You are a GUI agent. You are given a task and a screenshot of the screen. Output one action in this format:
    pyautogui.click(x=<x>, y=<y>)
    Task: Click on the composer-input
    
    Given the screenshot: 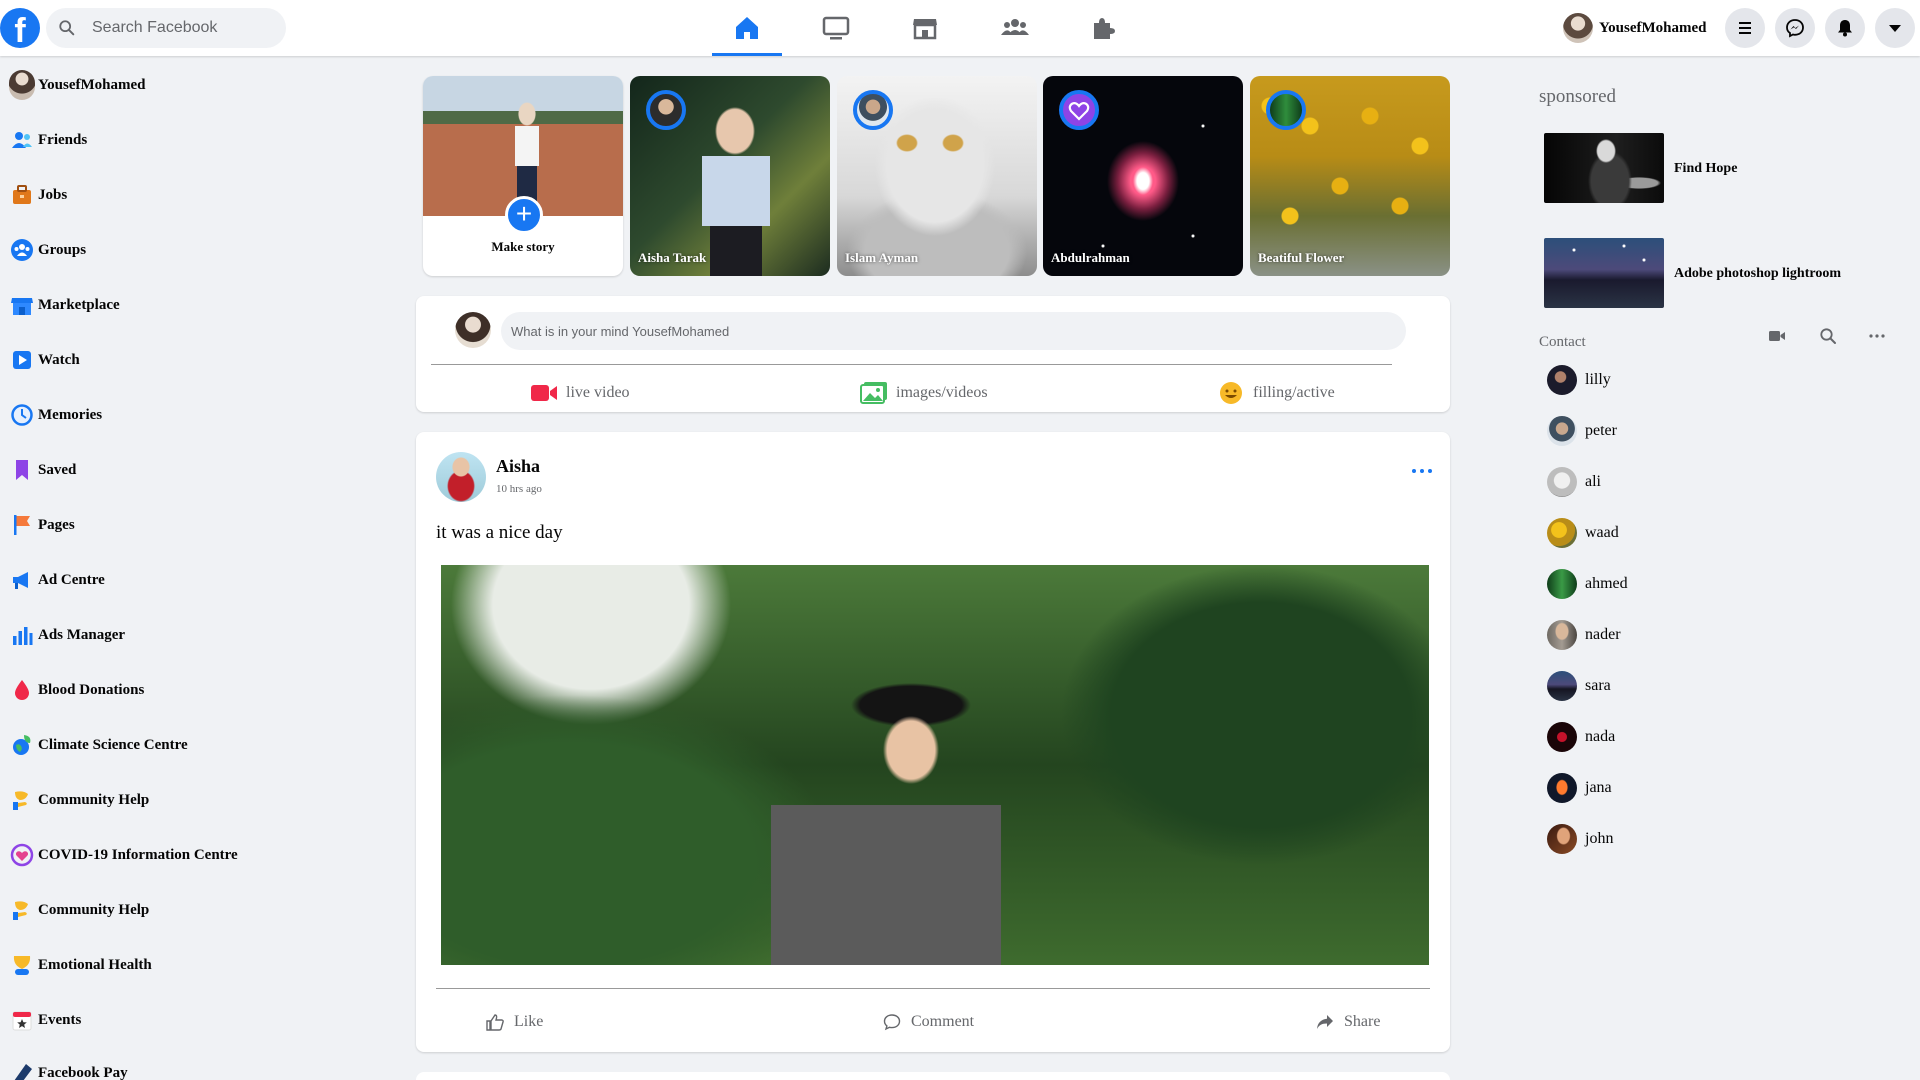 What is the action you would take?
    pyautogui.click(x=953, y=331)
    